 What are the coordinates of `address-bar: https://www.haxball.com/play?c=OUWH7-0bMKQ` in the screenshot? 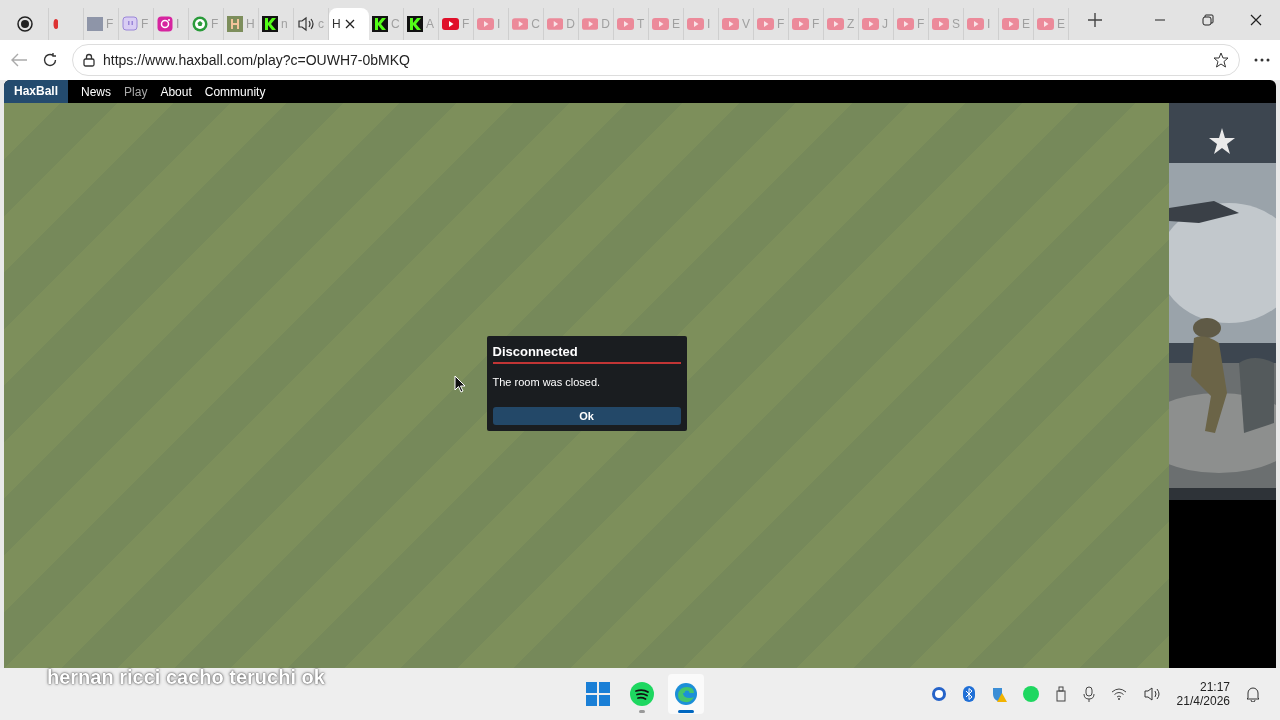 It's located at (656, 60).